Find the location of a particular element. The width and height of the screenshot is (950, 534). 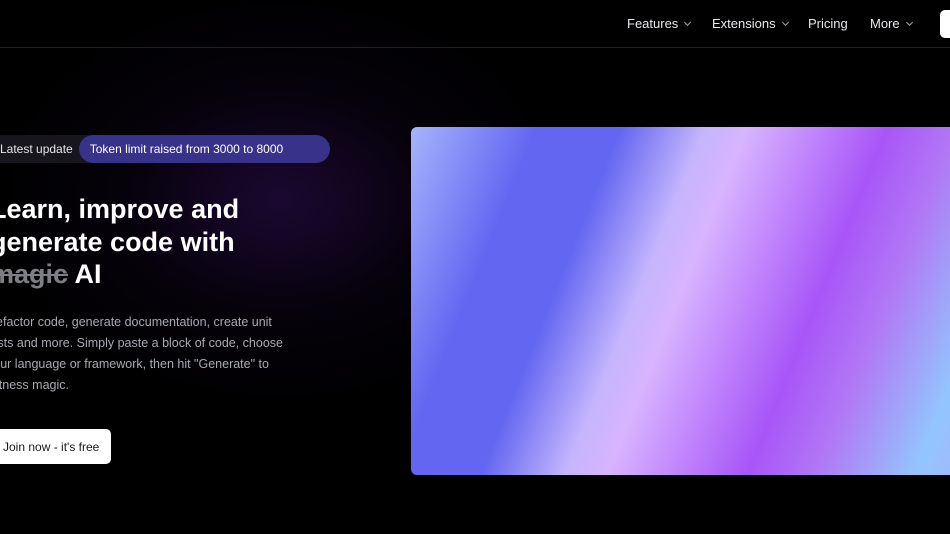

join-now-button: Join now - it's free is located at coordinates (55, 446).